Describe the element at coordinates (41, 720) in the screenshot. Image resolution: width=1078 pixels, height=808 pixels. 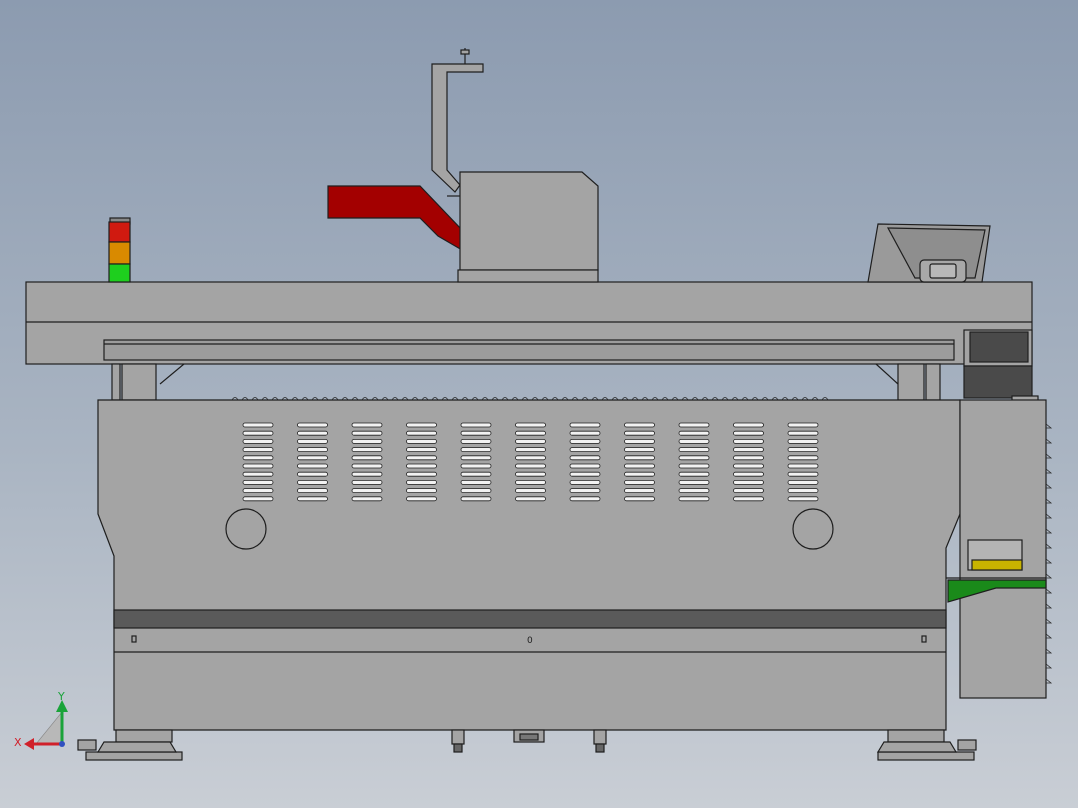
I see `axis-triad: X Y` at that location.